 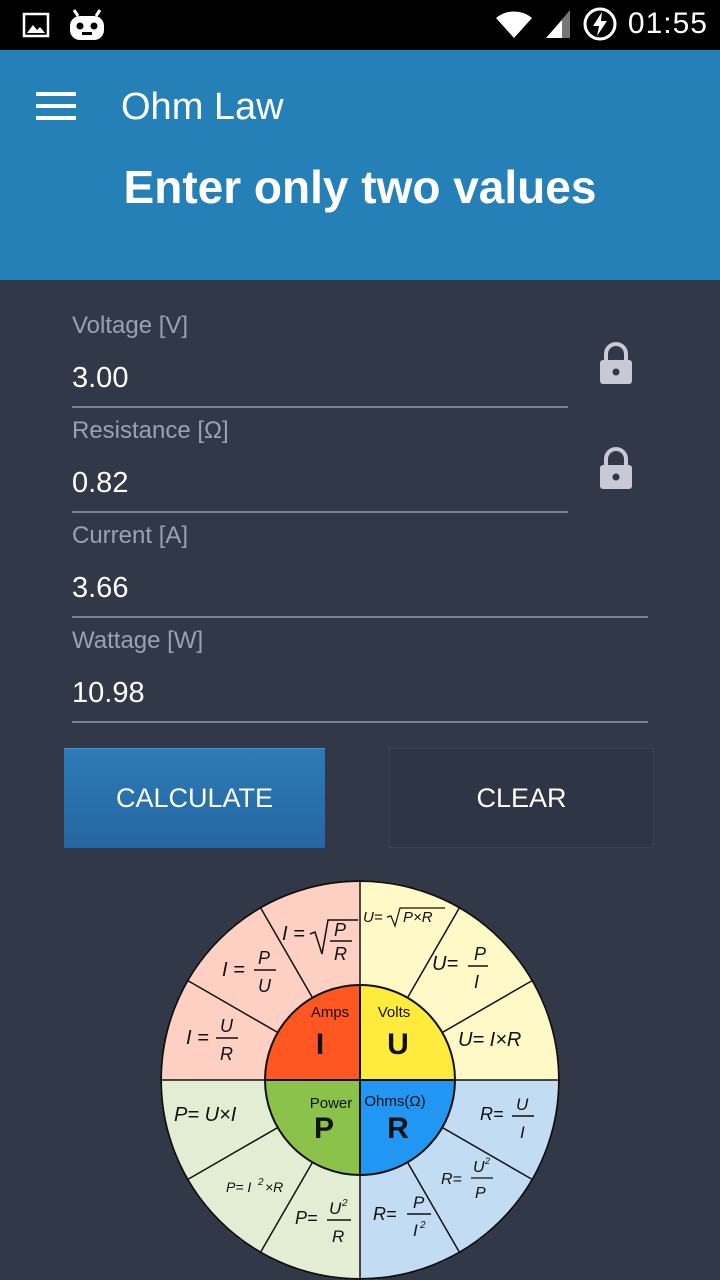 What do you see at coordinates (360, 675) in the screenshot?
I see `wattage-field: Wattage [W] 10.98` at bounding box center [360, 675].